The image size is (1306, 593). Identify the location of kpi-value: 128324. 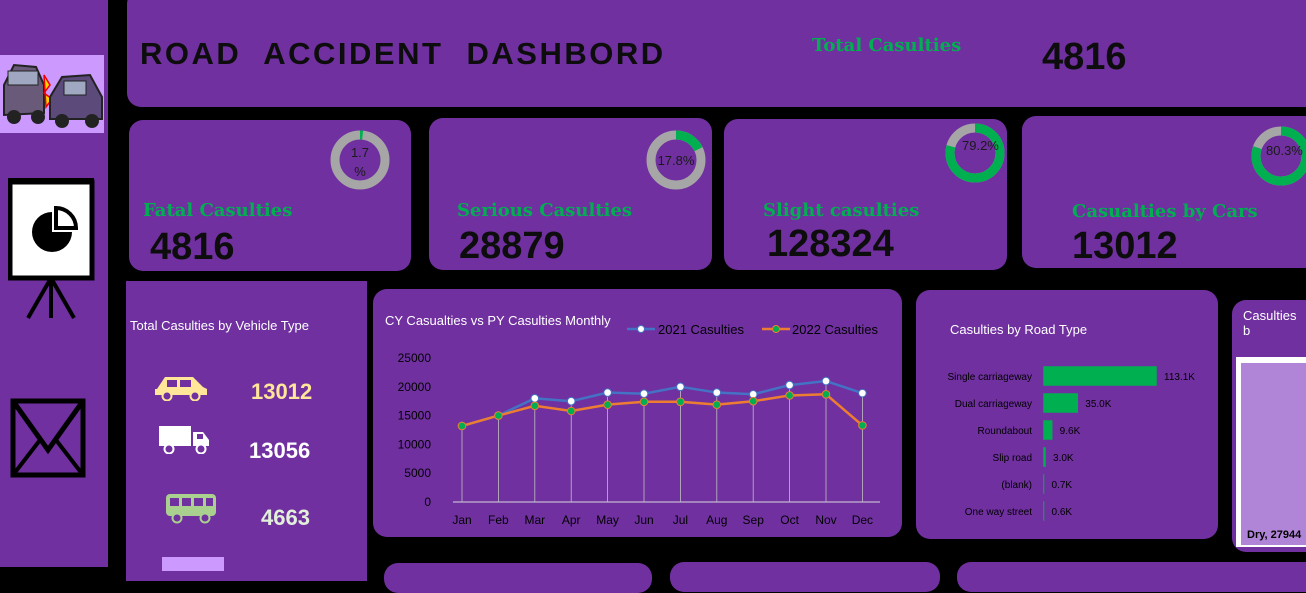
(830, 244).